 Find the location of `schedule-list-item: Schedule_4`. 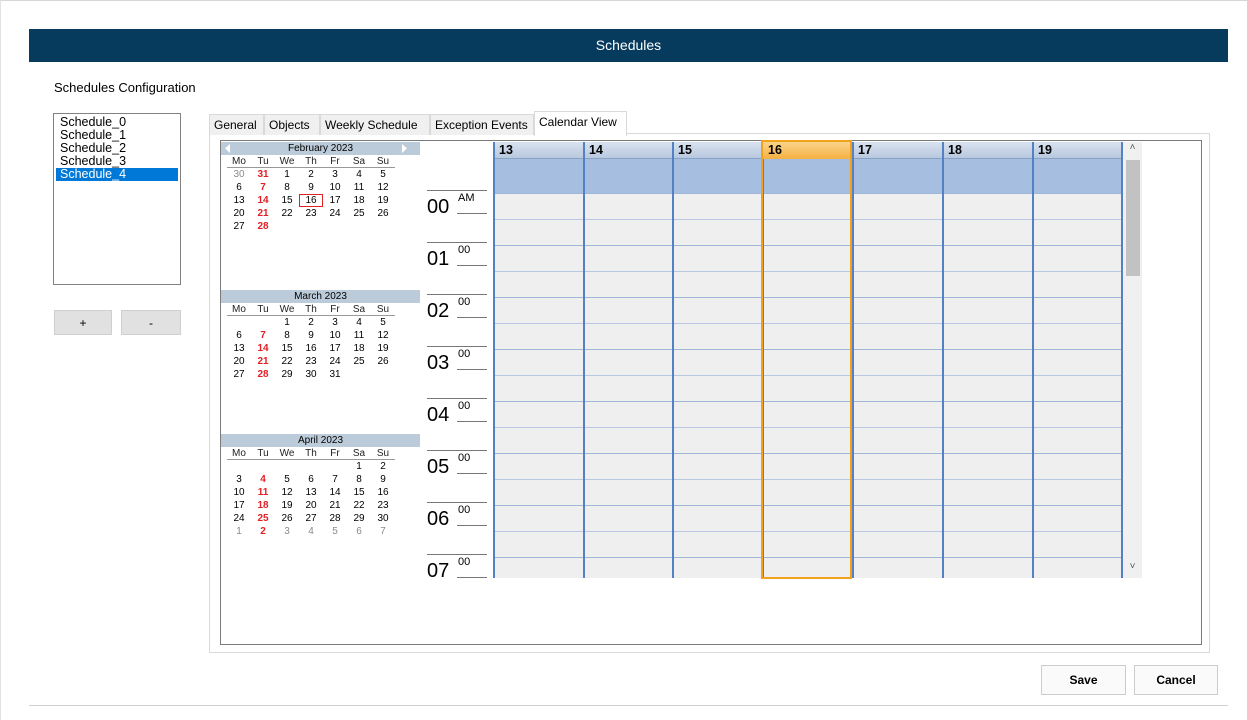

schedule-list-item: Schedule_4 is located at coordinates (117, 174).